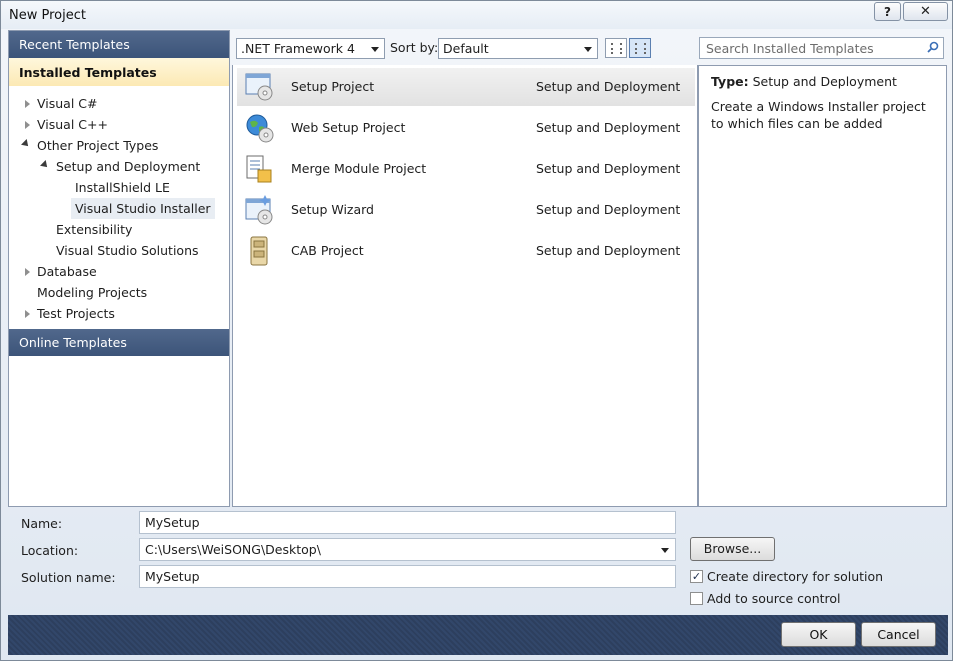 This screenshot has width=953, height=661. I want to click on details-view-button, so click(640, 48).